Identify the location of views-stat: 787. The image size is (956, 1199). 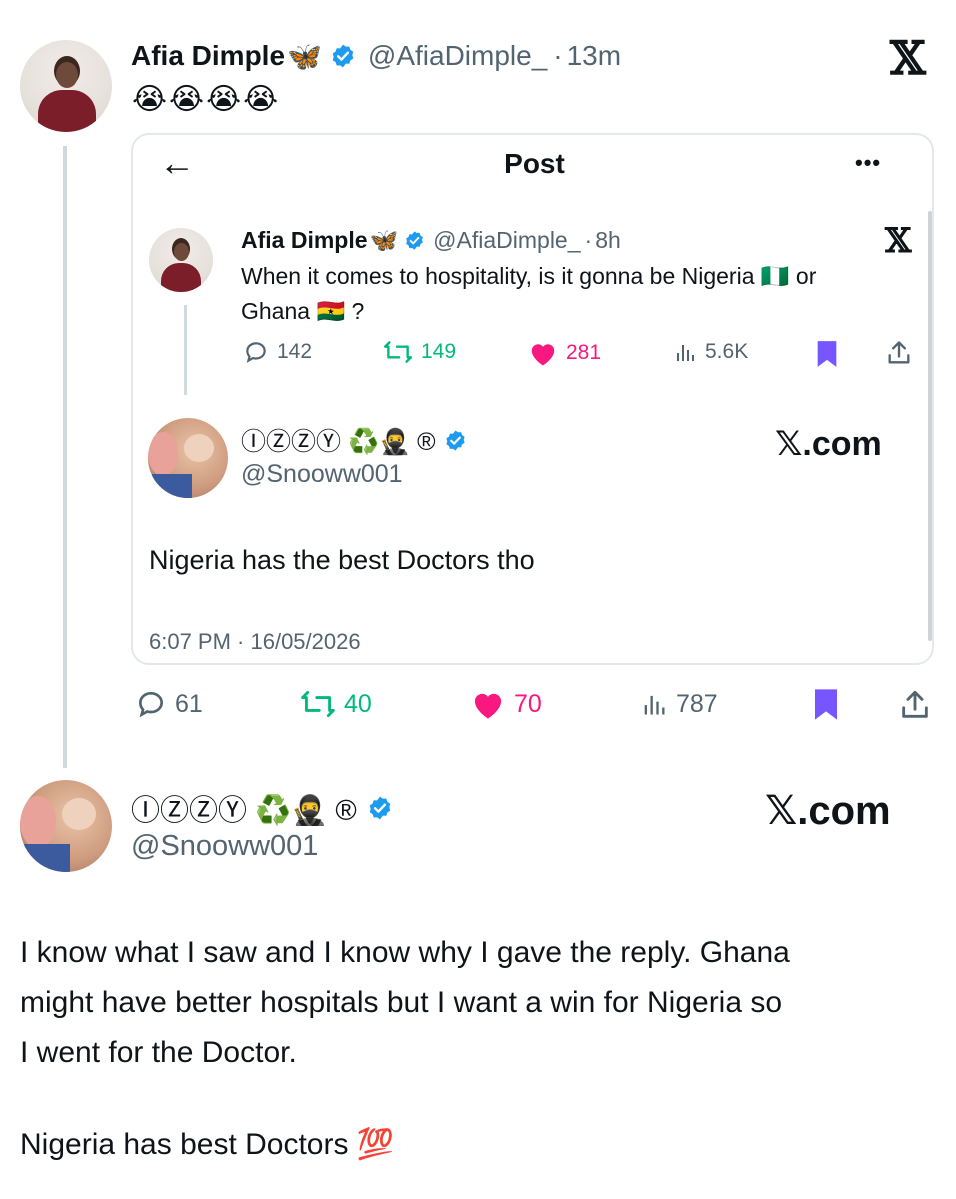
(679, 704).